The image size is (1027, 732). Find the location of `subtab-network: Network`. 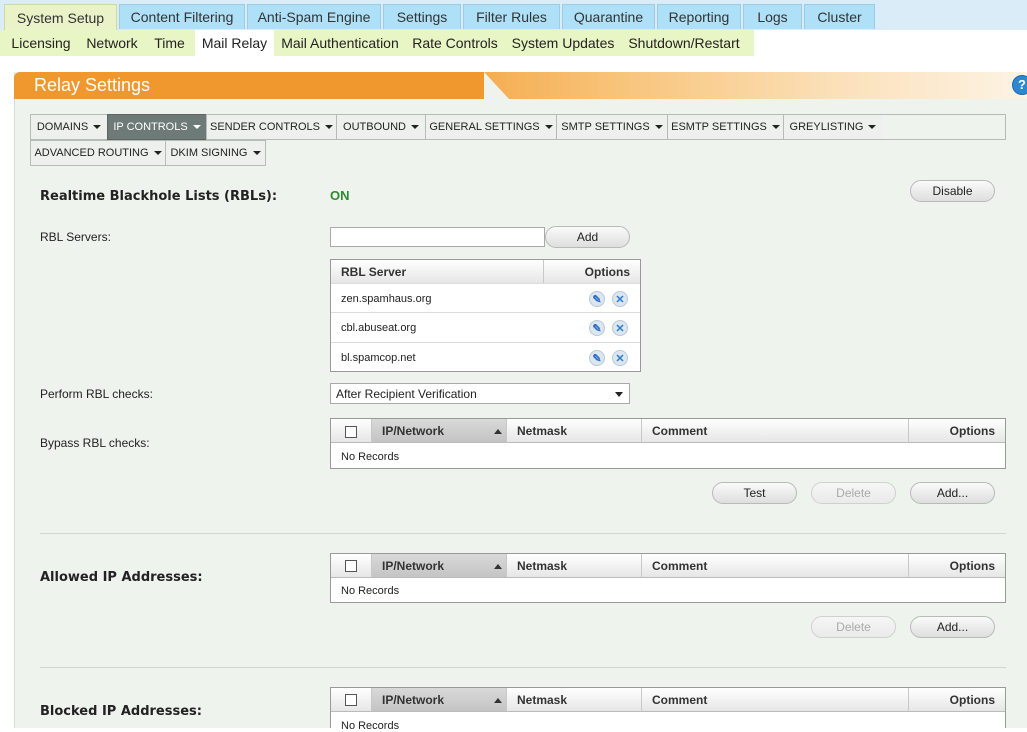

subtab-network: Network is located at coordinates (112, 43).